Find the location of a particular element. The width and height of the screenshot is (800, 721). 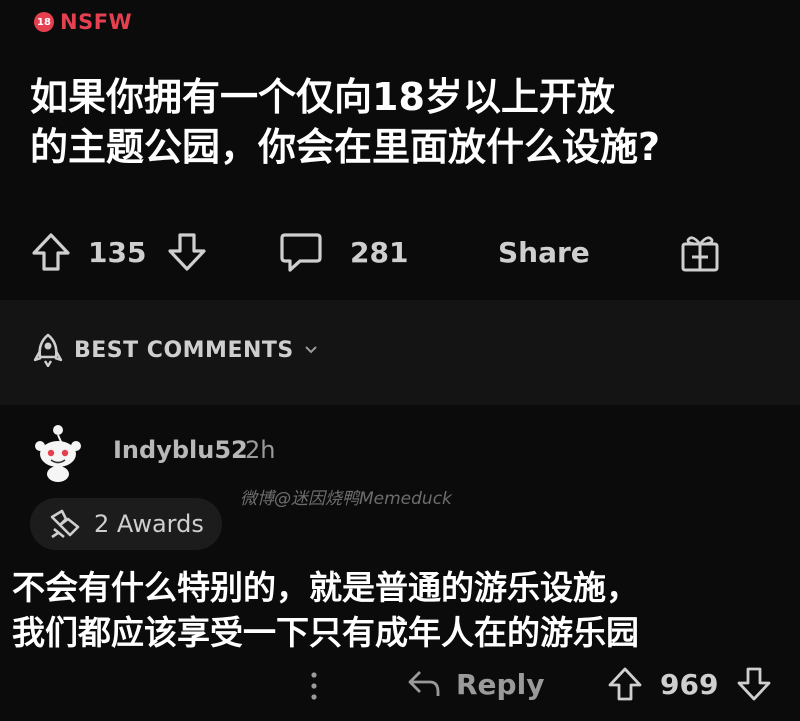

reply-button: Reply is located at coordinates (475, 684).